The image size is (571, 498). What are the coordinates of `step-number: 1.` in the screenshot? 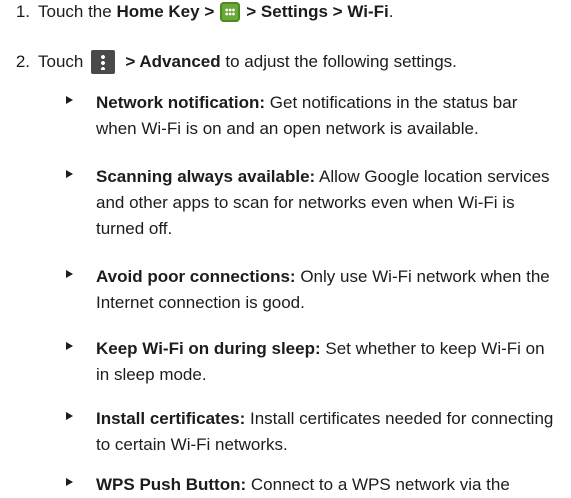 It's located at (22, 11).